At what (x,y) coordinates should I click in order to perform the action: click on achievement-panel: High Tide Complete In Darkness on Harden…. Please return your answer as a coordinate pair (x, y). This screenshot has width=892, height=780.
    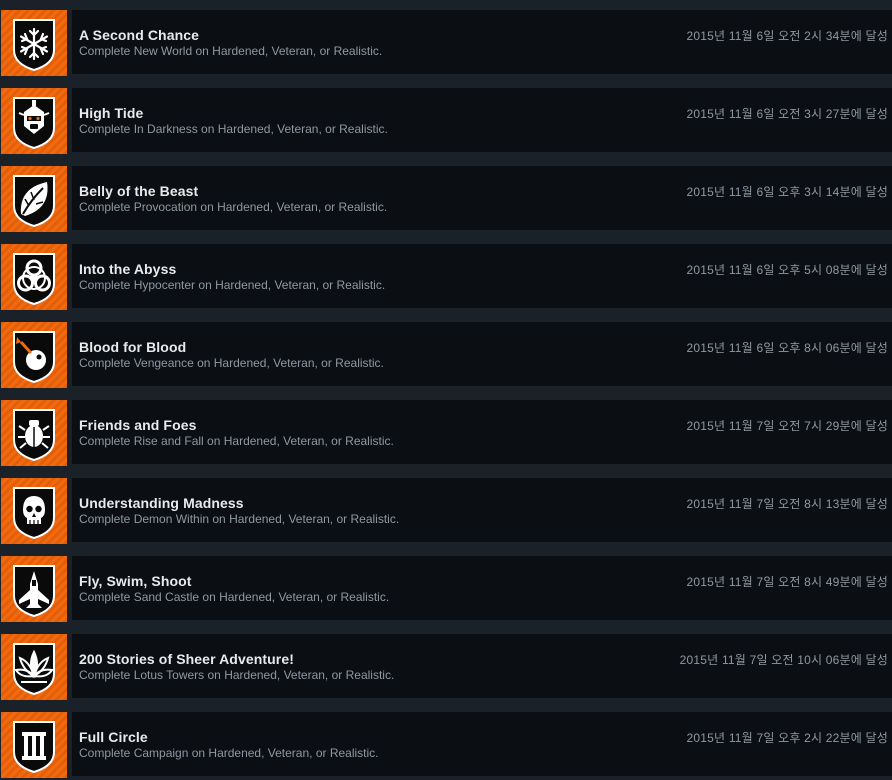
    Looking at the image, I should click on (482, 120).